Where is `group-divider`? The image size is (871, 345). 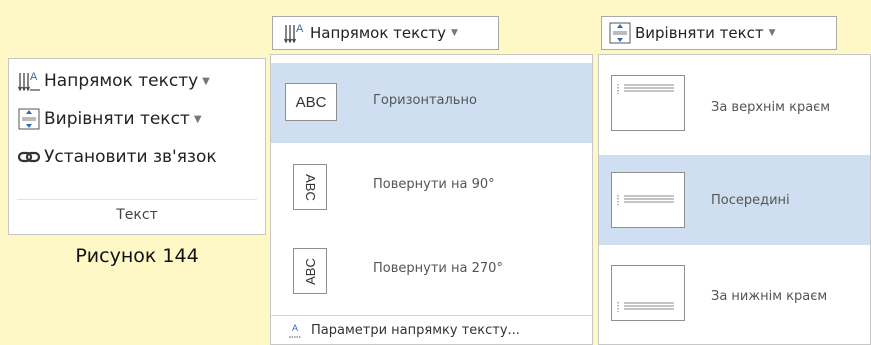
group-divider is located at coordinates (137, 199).